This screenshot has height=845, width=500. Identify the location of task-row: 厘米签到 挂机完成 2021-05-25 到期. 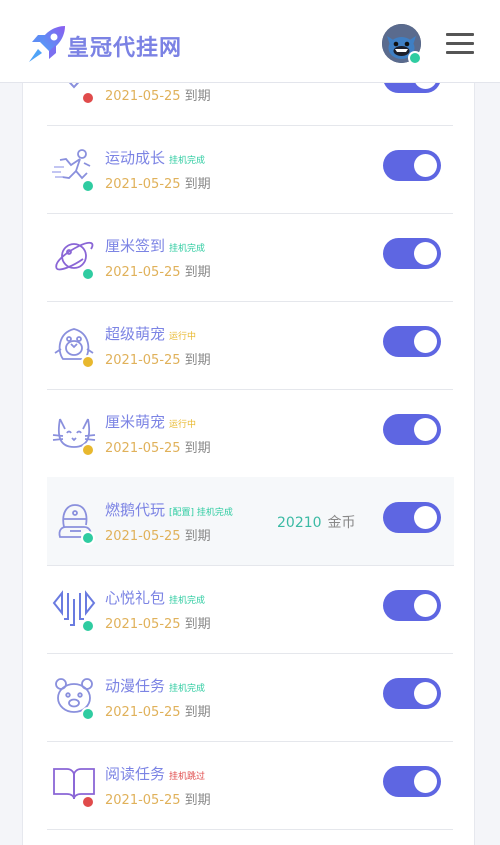
(250, 257).